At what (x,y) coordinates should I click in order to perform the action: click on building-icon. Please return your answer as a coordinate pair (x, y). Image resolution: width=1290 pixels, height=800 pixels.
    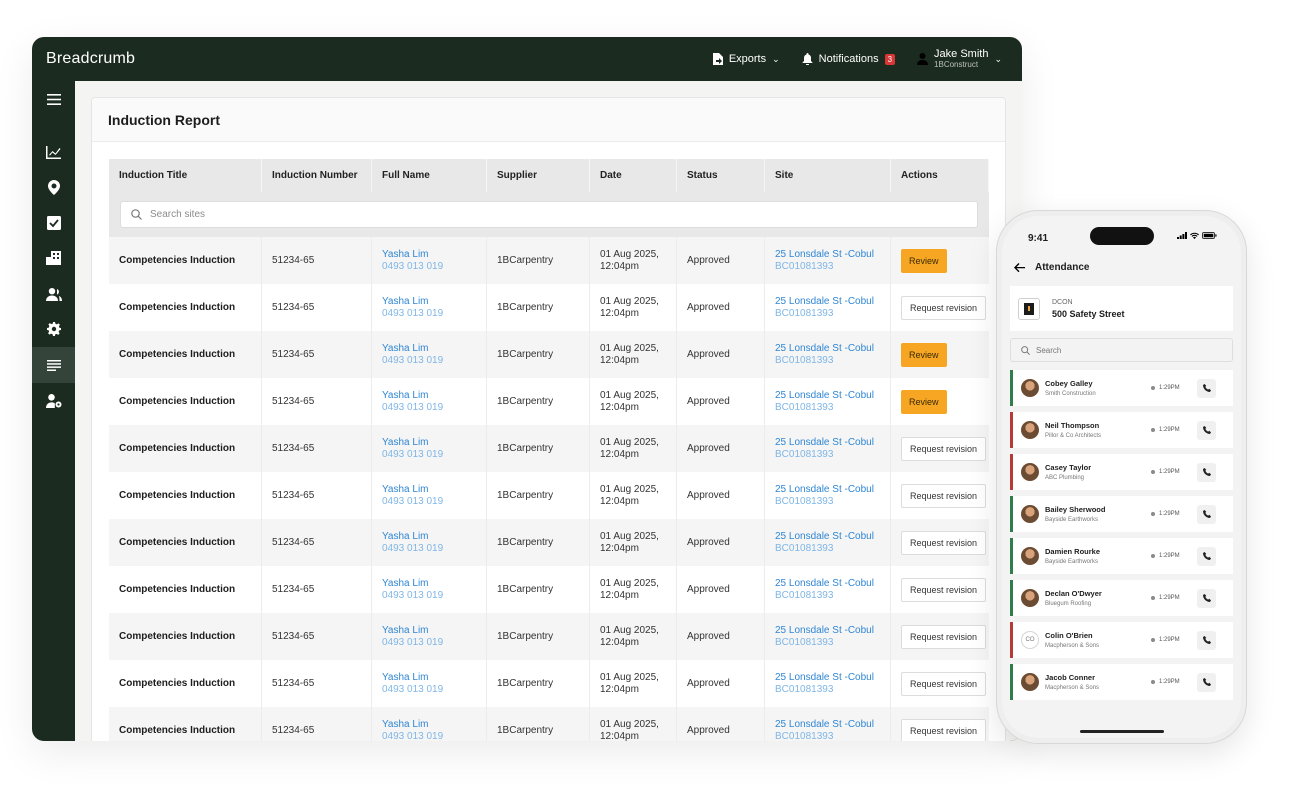
    Looking at the image, I should click on (53, 258).